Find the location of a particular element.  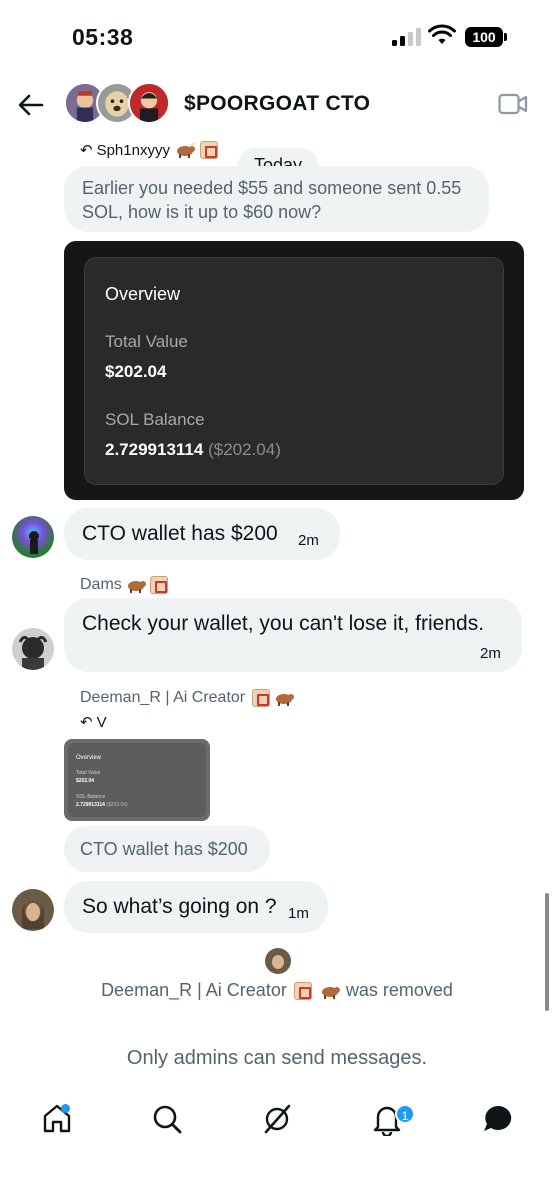

mini-sol-usd: ($202.04) is located at coordinates (117, 805).